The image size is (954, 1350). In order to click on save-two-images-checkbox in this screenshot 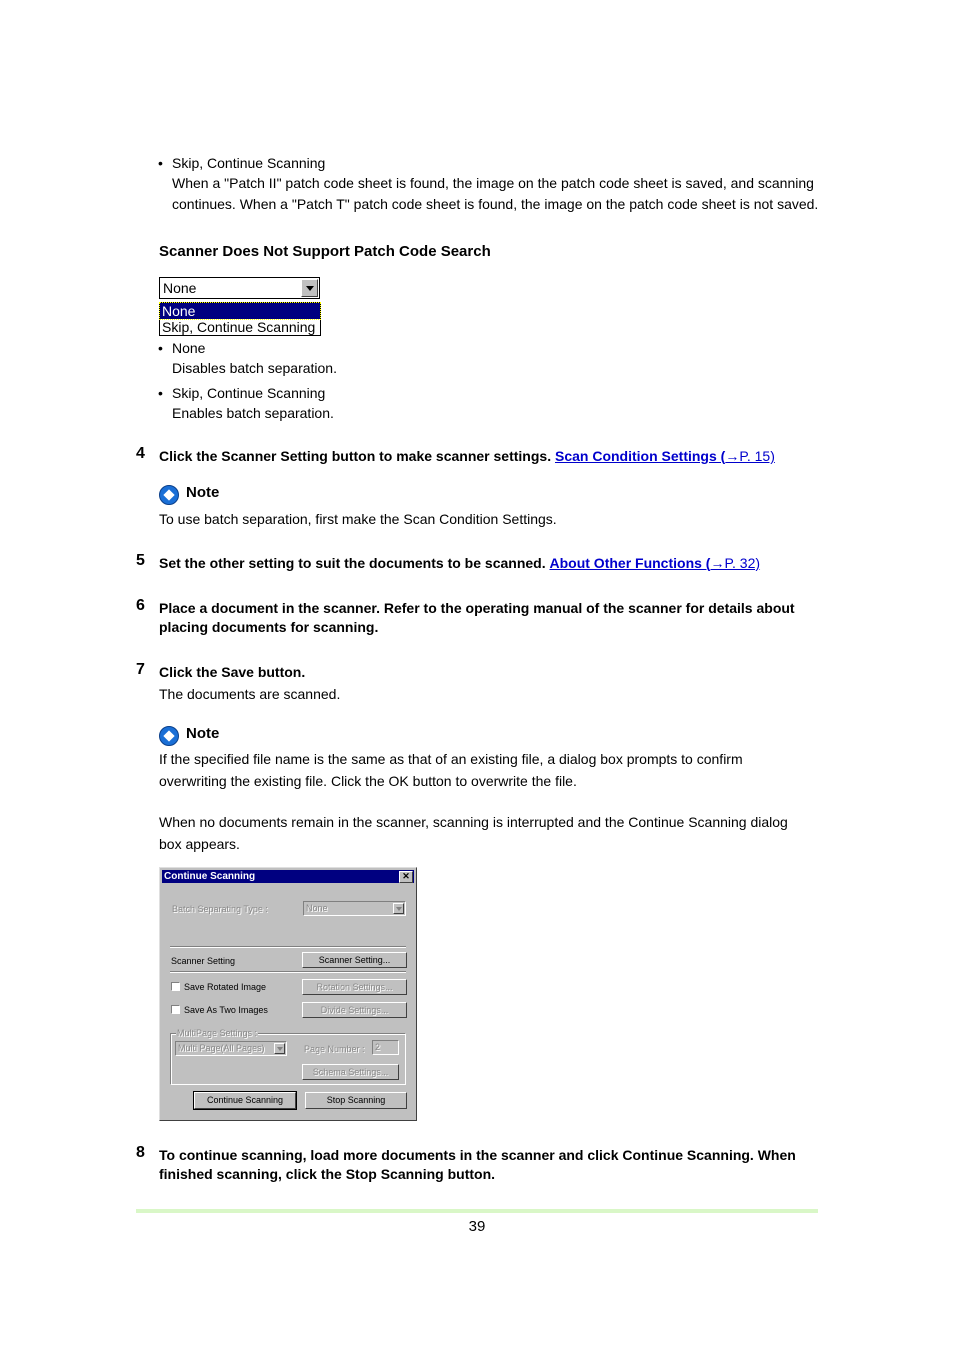, I will do `click(175, 1009)`.